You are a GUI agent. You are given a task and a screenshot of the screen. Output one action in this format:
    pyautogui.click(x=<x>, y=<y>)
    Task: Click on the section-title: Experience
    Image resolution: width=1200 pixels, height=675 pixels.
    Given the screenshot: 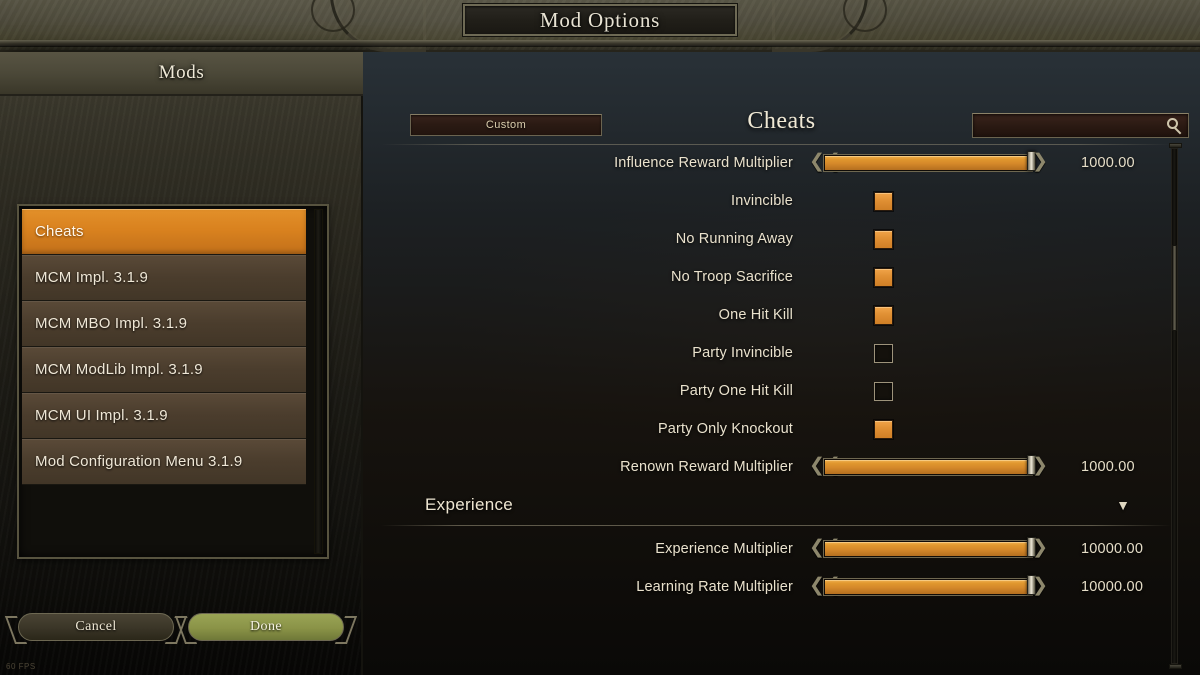 What is the action you would take?
    pyautogui.click(x=469, y=504)
    